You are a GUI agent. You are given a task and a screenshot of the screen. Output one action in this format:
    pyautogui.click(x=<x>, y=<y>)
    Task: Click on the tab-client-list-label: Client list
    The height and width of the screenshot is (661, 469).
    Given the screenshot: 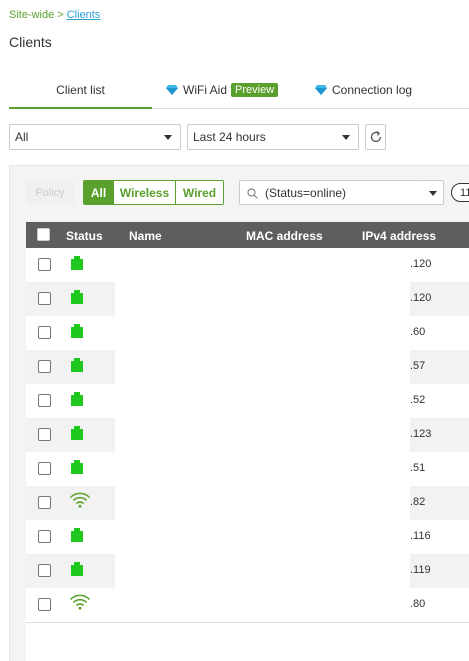 What is the action you would take?
    pyautogui.click(x=80, y=89)
    